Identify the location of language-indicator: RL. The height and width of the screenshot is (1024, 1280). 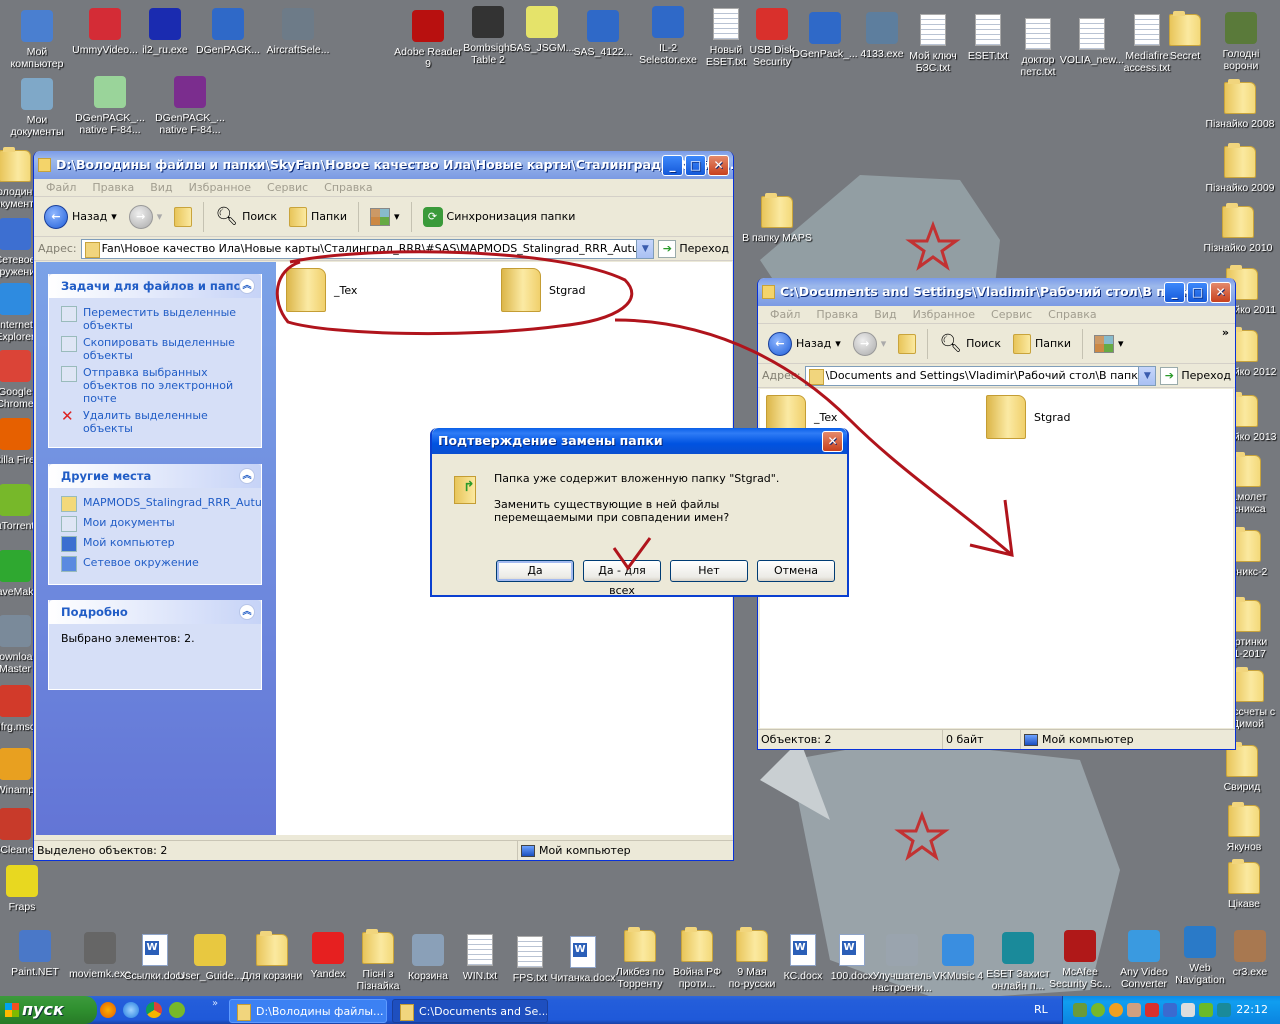
(1041, 1010).